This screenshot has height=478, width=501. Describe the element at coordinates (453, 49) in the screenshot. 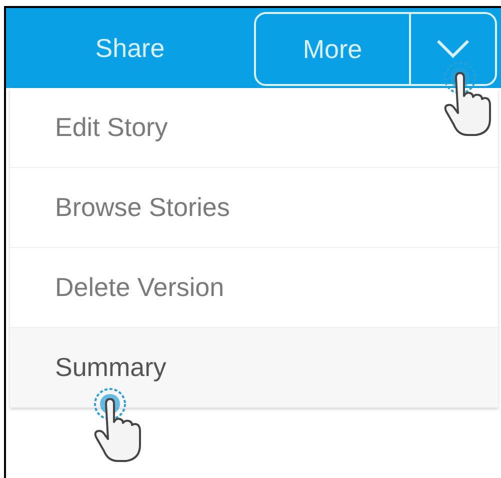

I see `chevron-down-icon` at that location.